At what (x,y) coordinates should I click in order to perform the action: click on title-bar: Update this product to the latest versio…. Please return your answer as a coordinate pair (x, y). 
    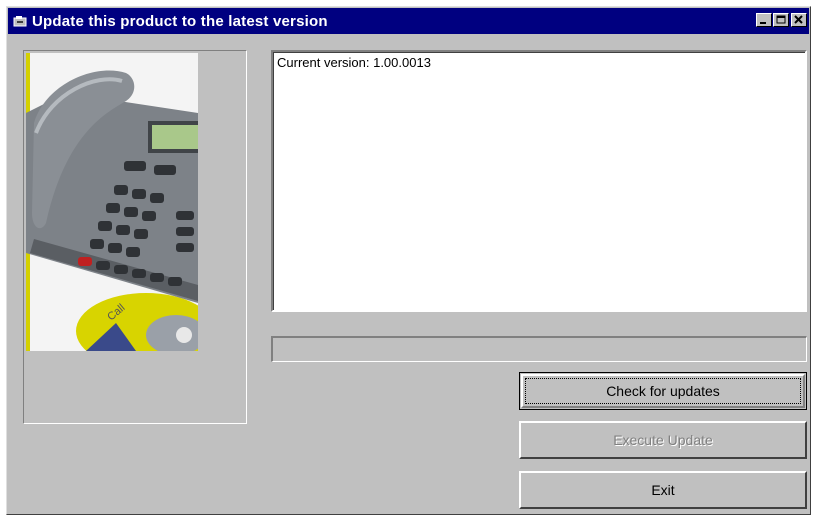
    Looking at the image, I should click on (408, 21).